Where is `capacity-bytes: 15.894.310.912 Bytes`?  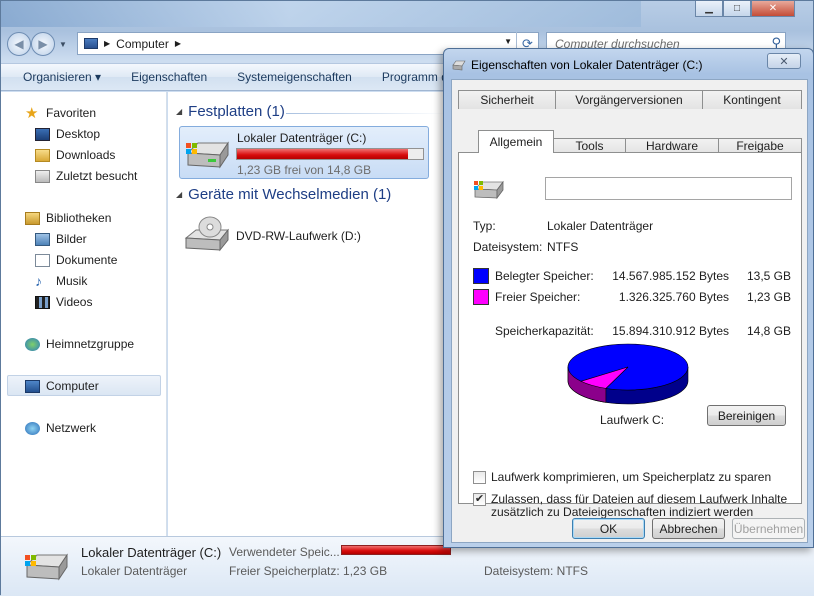 capacity-bytes: 15.894.310.912 Bytes is located at coordinates (670, 331).